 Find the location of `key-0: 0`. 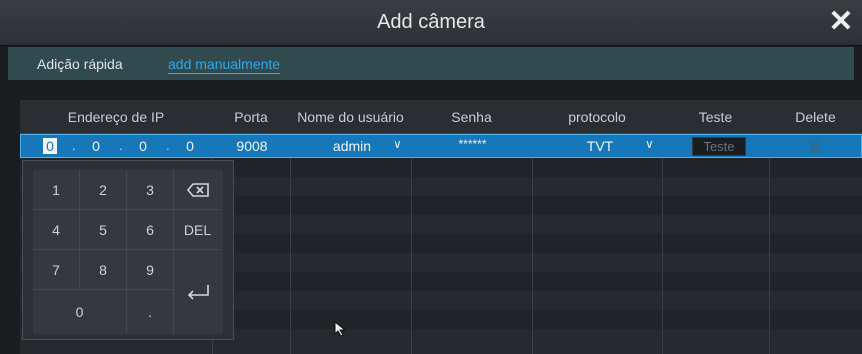

key-0: 0 is located at coordinates (80, 312).